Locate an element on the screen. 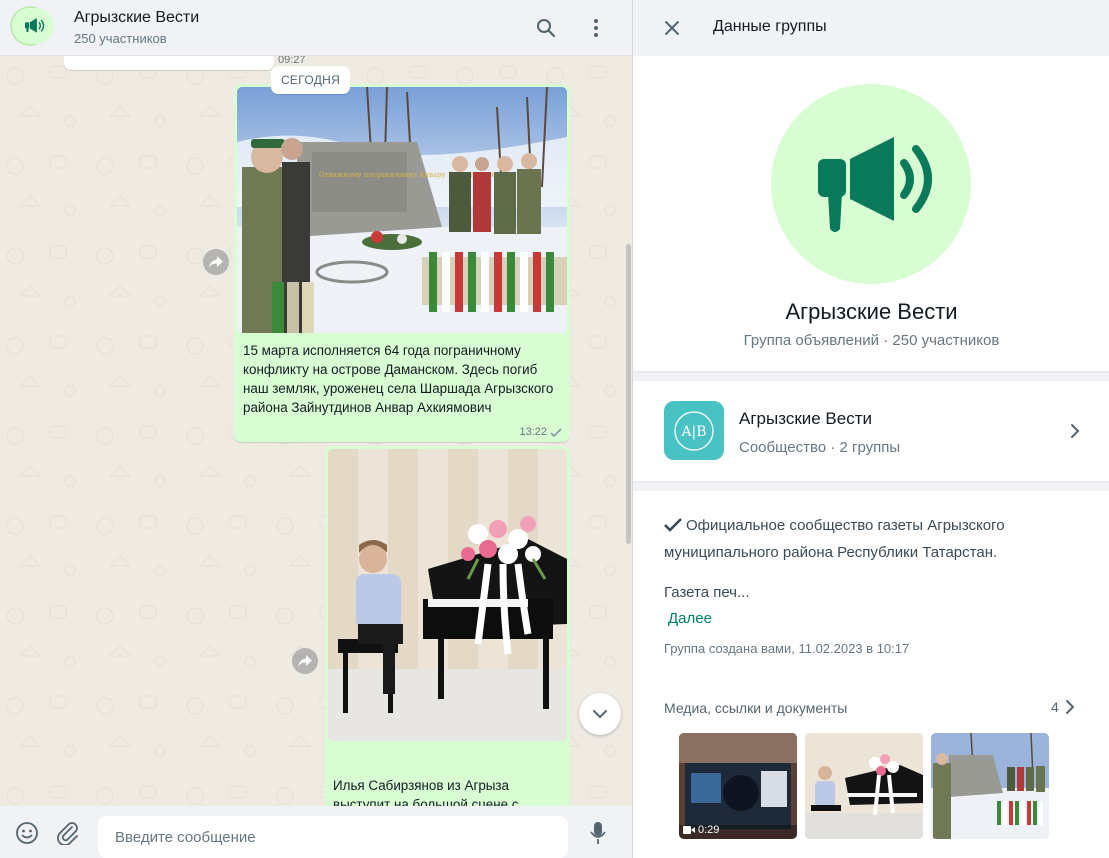 The image size is (1109, 858). message-time: 13:22 is located at coordinates (540, 432).